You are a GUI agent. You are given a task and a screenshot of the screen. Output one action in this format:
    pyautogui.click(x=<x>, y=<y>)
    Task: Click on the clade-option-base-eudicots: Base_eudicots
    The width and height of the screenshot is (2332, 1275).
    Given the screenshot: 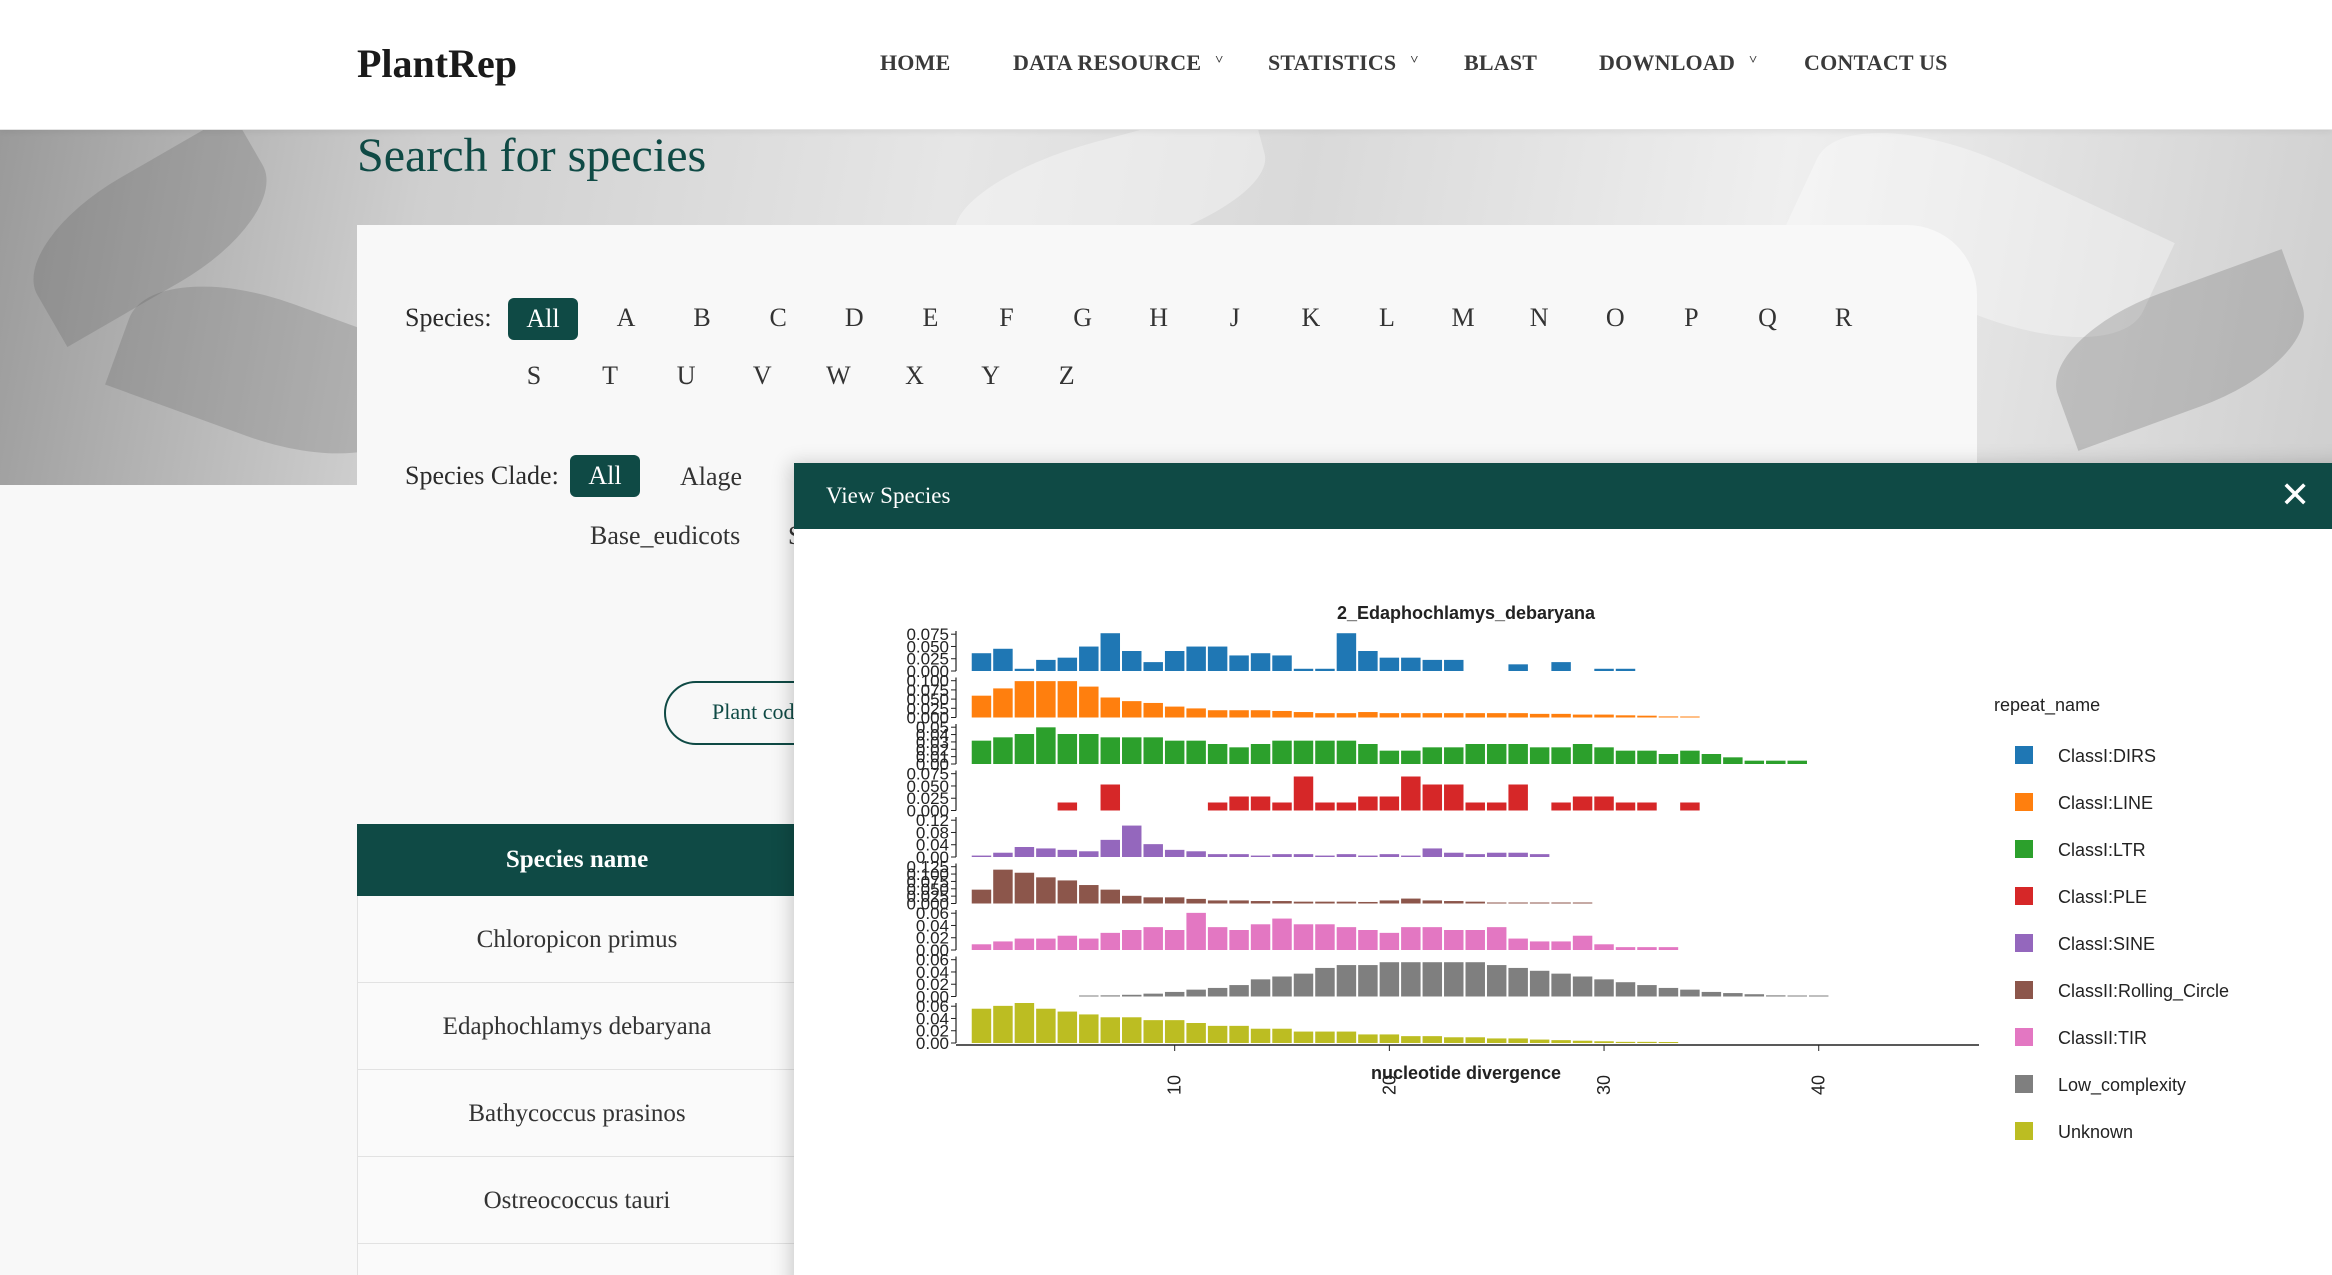 What is the action you would take?
    pyautogui.click(x=665, y=536)
    